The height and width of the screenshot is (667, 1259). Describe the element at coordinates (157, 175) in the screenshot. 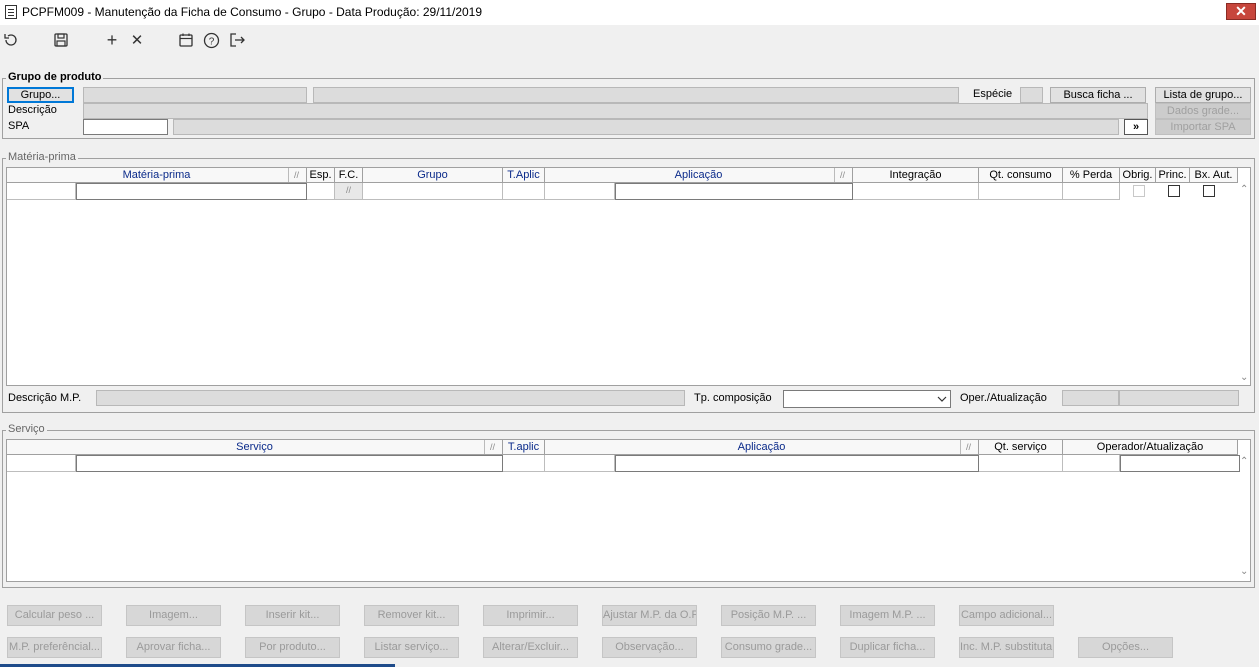

I see `col-materia-prima: Matéria-prima//` at that location.